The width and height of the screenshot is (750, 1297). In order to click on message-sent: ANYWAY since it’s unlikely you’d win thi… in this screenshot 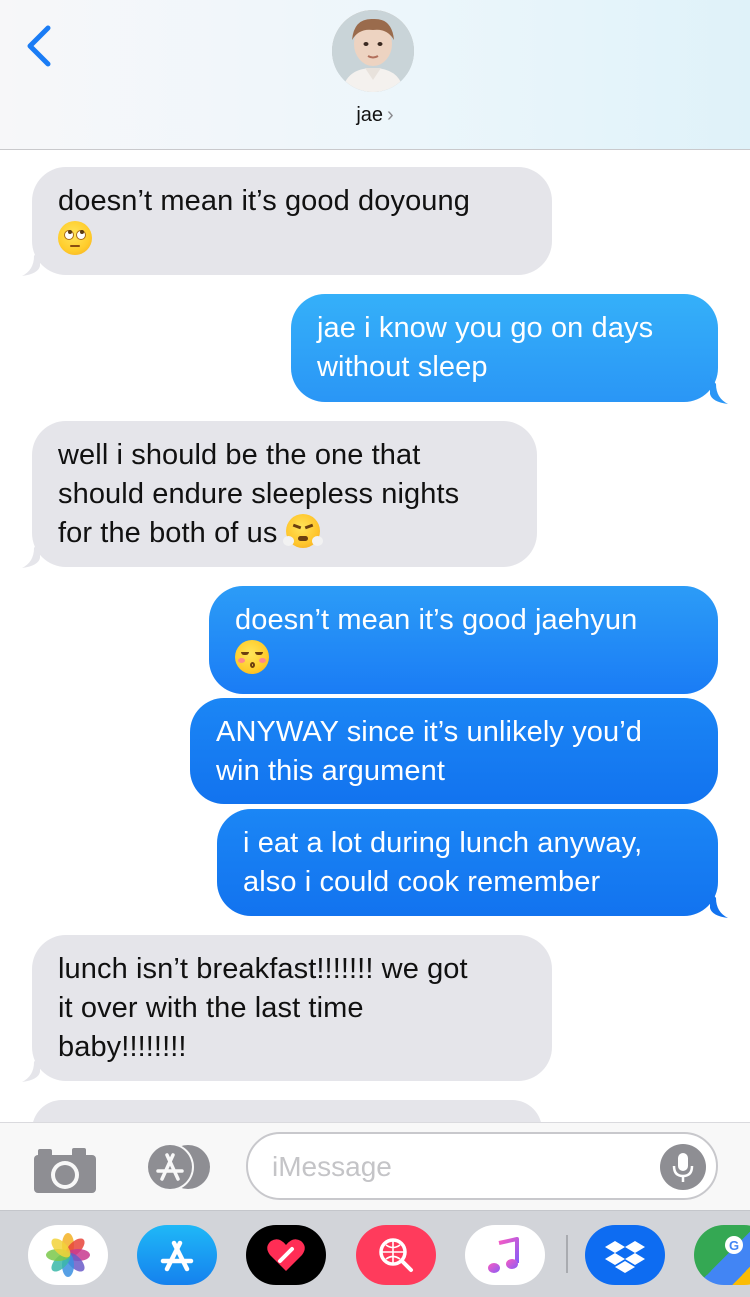, I will do `click(454, 751)`.